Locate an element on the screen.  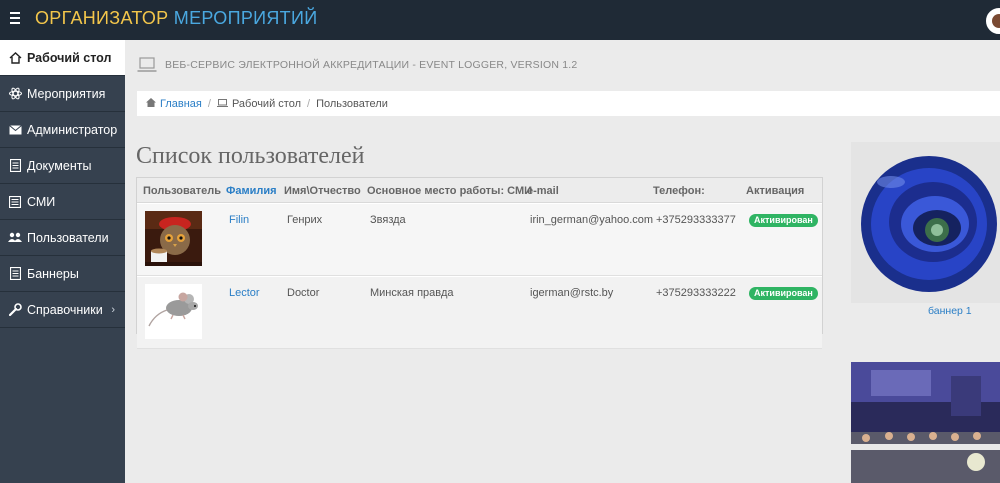
sidebar-item-users: Пользователи is located at coordinates (62, 238).